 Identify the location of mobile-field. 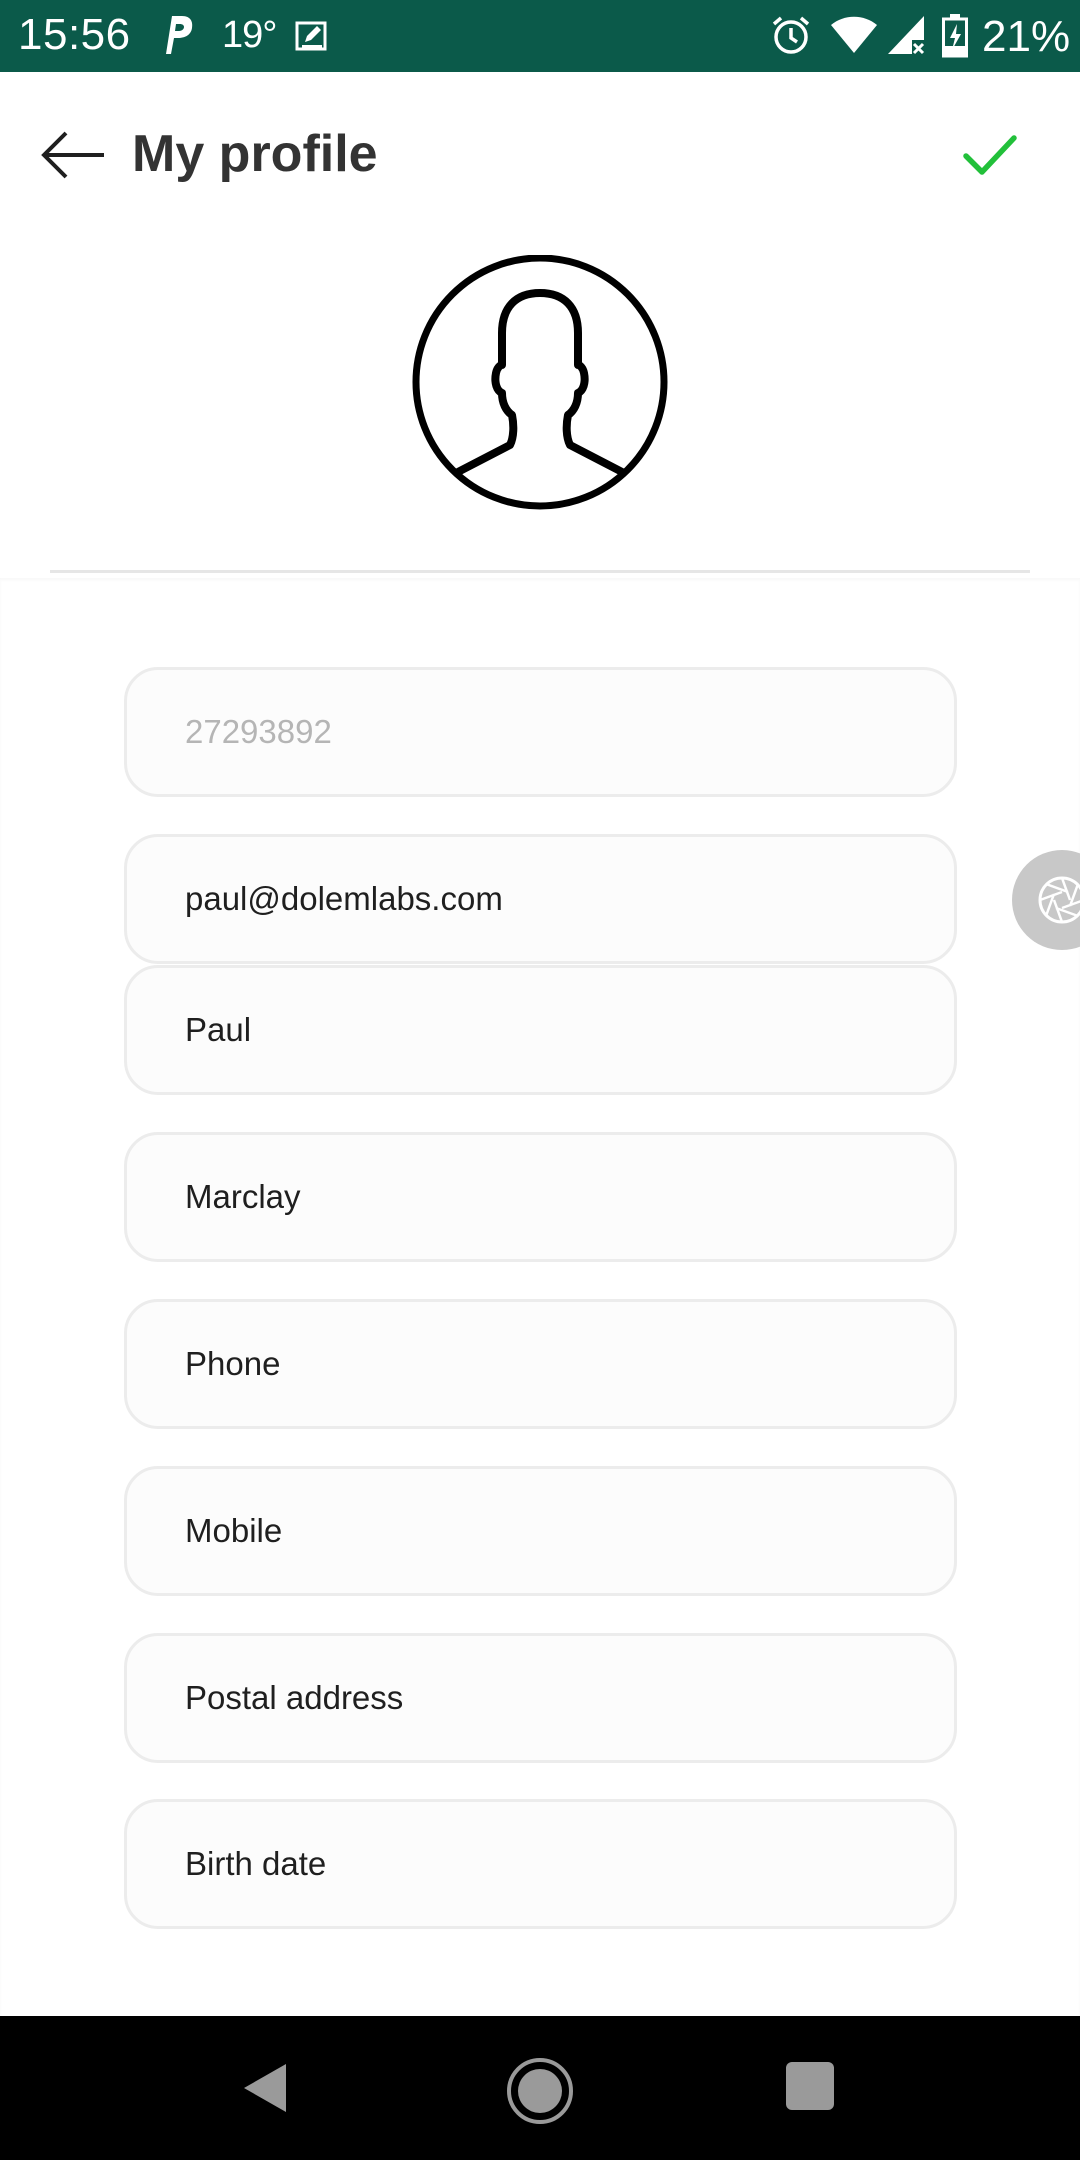
(540, 1531).